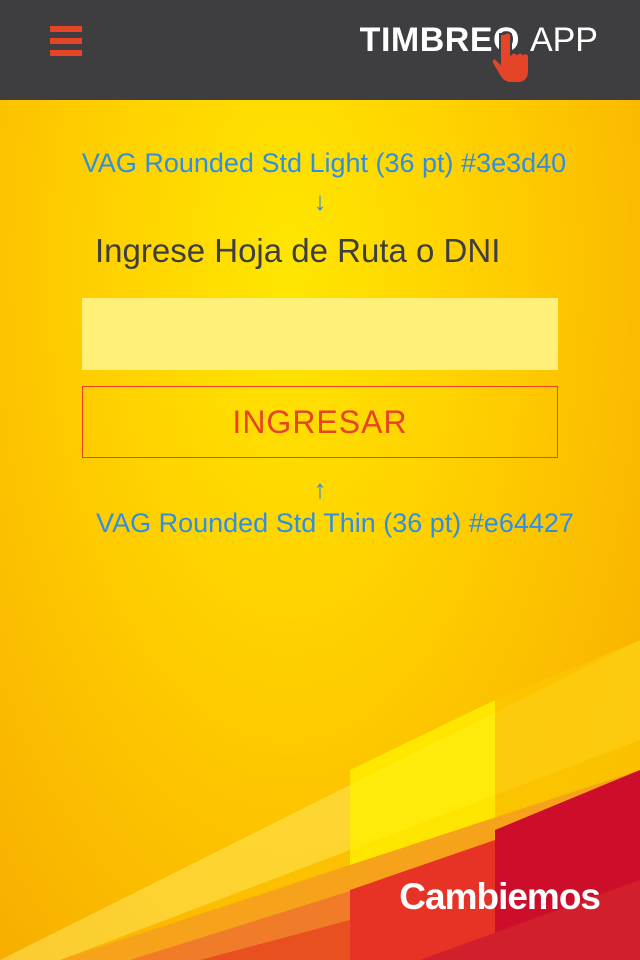 This screenshot has width=640, height=960. I want to click on app-header: TIMBREO APP, so click(320, 50).